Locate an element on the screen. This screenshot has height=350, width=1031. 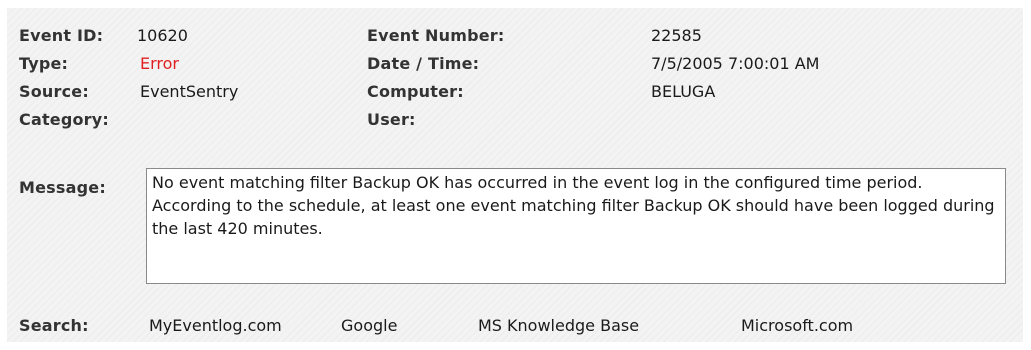
datetime-value: 7/5/2005 7:00:01 AM is located at coordinates (735, 63).